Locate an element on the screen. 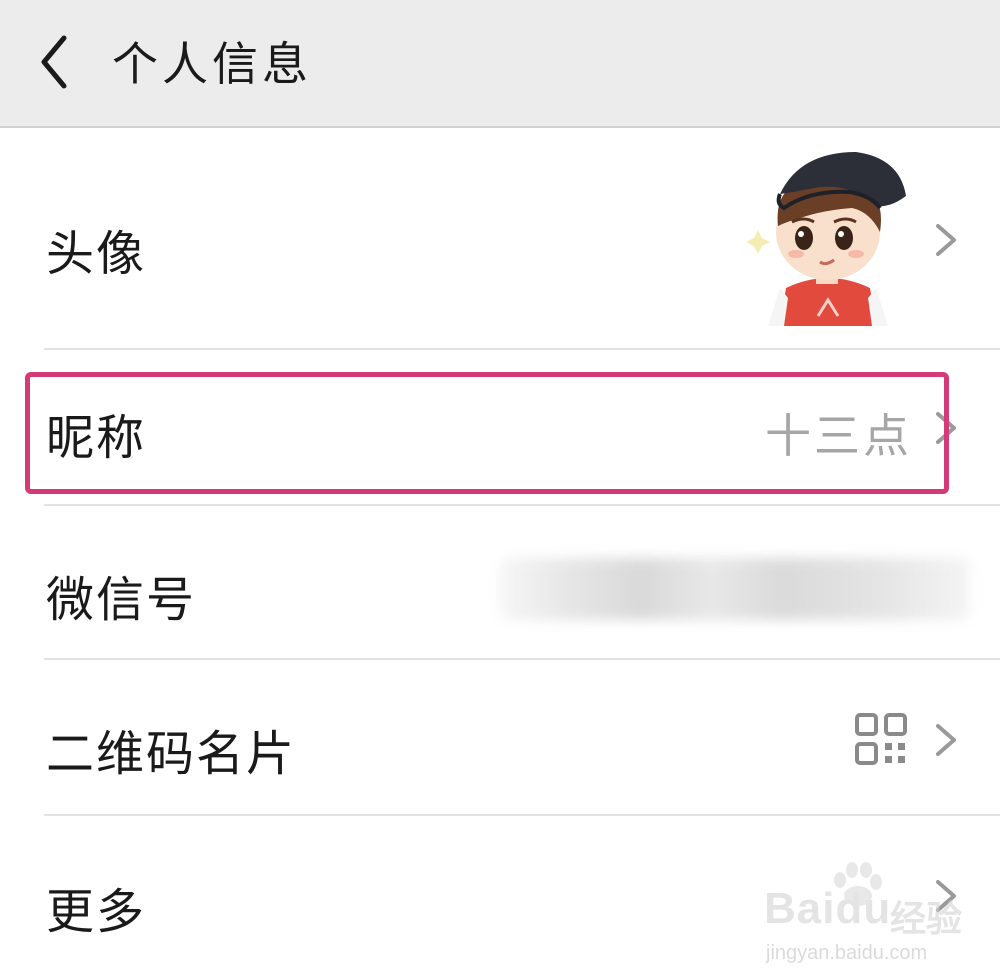 Image resolution: width=1000 pixels, height=974 pixels. baidu-watermark: Baidu 经验 jingyan.baidu.com is located at coordinates (860, 915).